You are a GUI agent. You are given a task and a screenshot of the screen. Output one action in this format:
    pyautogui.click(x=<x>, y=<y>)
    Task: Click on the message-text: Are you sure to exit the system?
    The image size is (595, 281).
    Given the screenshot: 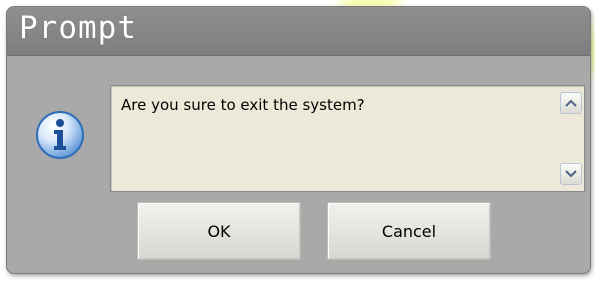 What is the action you would take?
    pyautogui.click(x=243, y=105)
    